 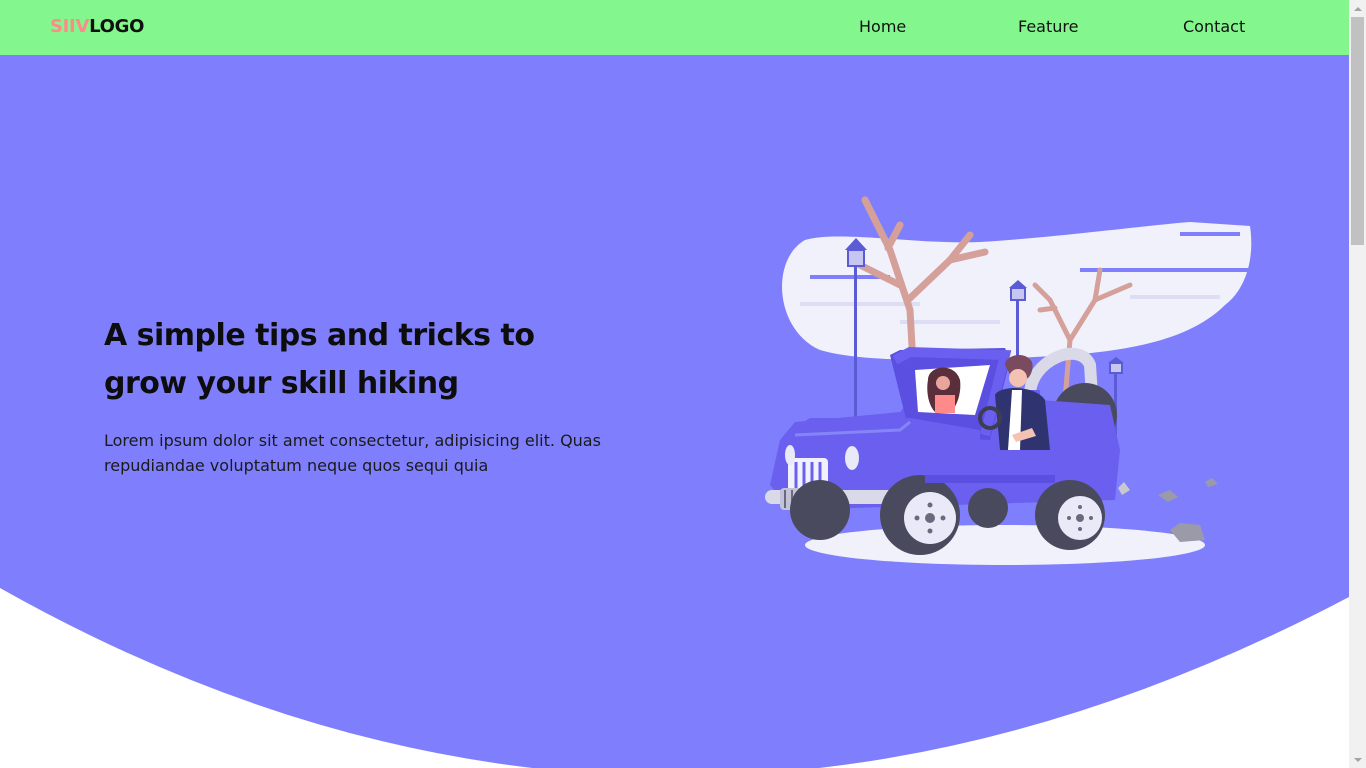 What do you see at coordinates (1048, 26) in the screenshot?
I see `nav-feature-link: Feature` at bounding box center [1048, 26].